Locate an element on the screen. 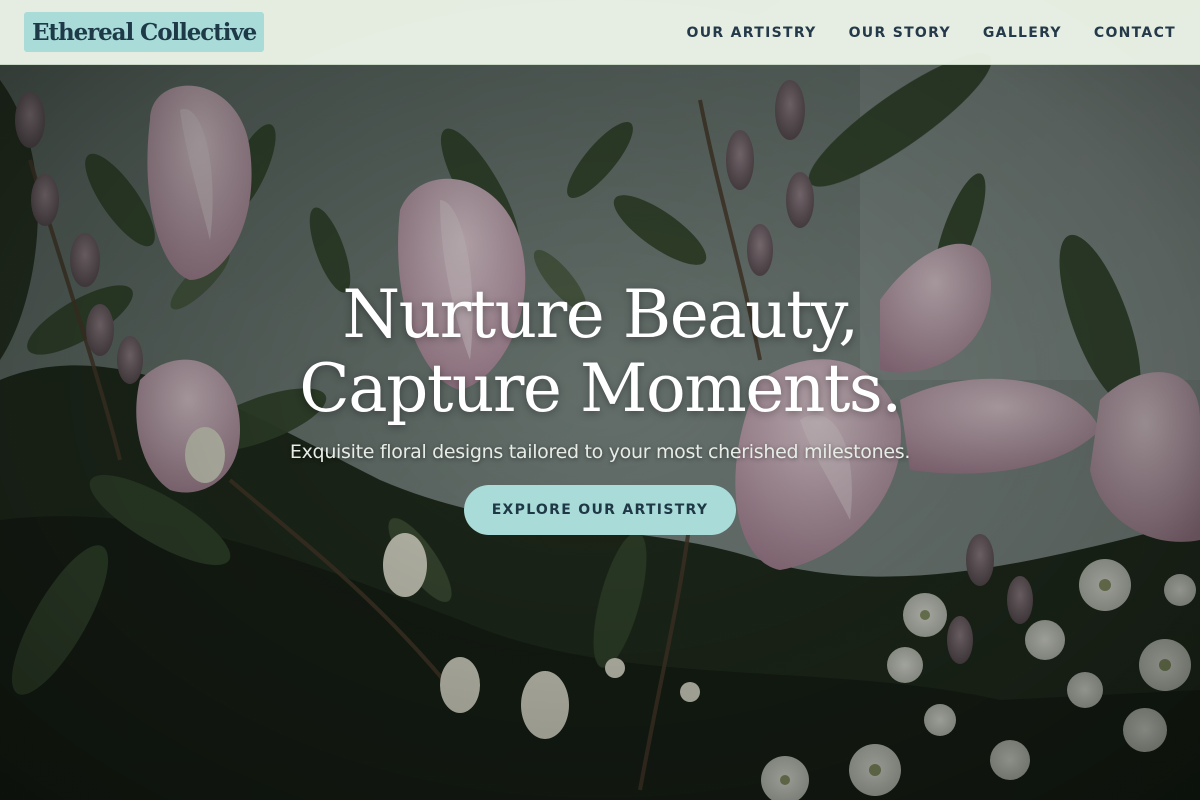  main-nav: OUR ARTISTRY OUR STORY GALLERY CONTACT is located at coordinates (931, 32).